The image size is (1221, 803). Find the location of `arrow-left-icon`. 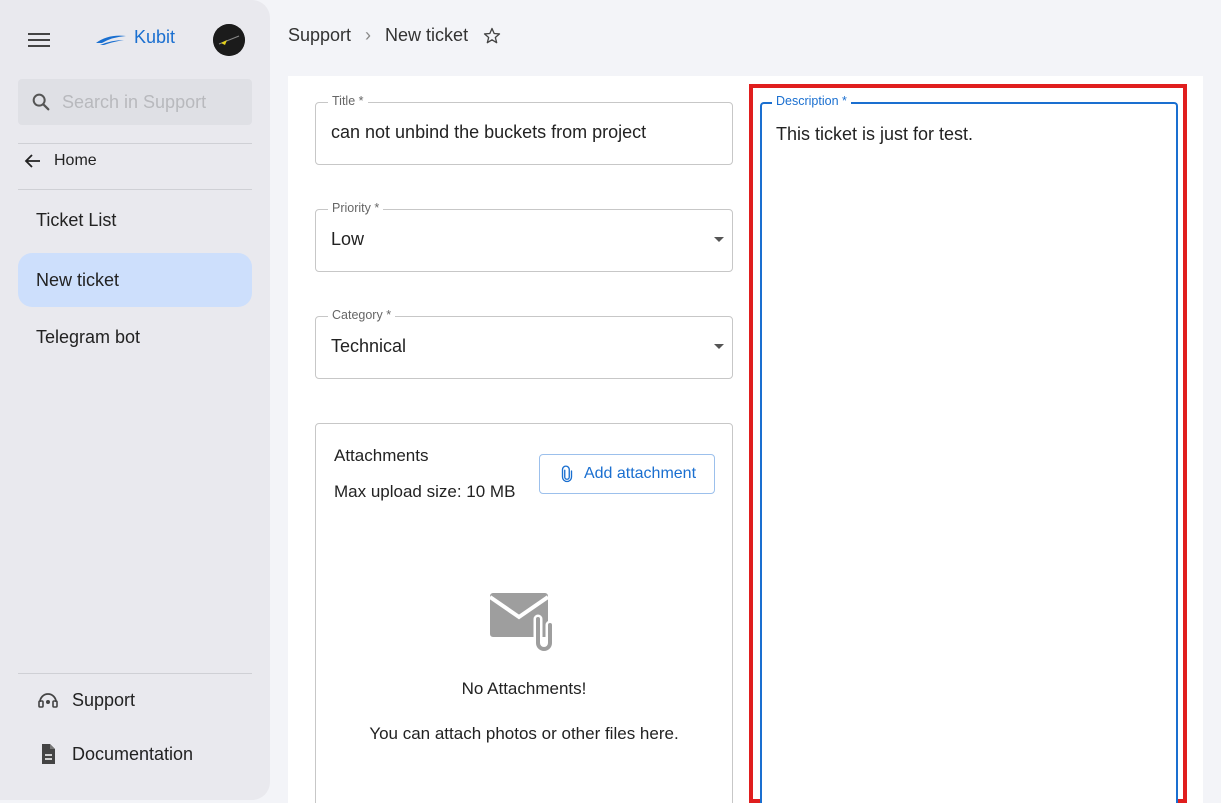

arrow-left-icon is located at coordinates (32, 161).